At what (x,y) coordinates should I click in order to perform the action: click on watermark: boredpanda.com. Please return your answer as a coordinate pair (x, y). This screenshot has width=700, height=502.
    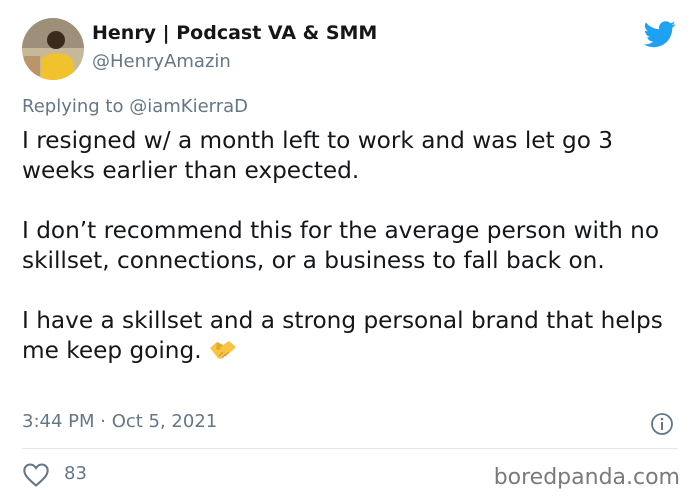
    Looking at the image, I should click on (586, 477).